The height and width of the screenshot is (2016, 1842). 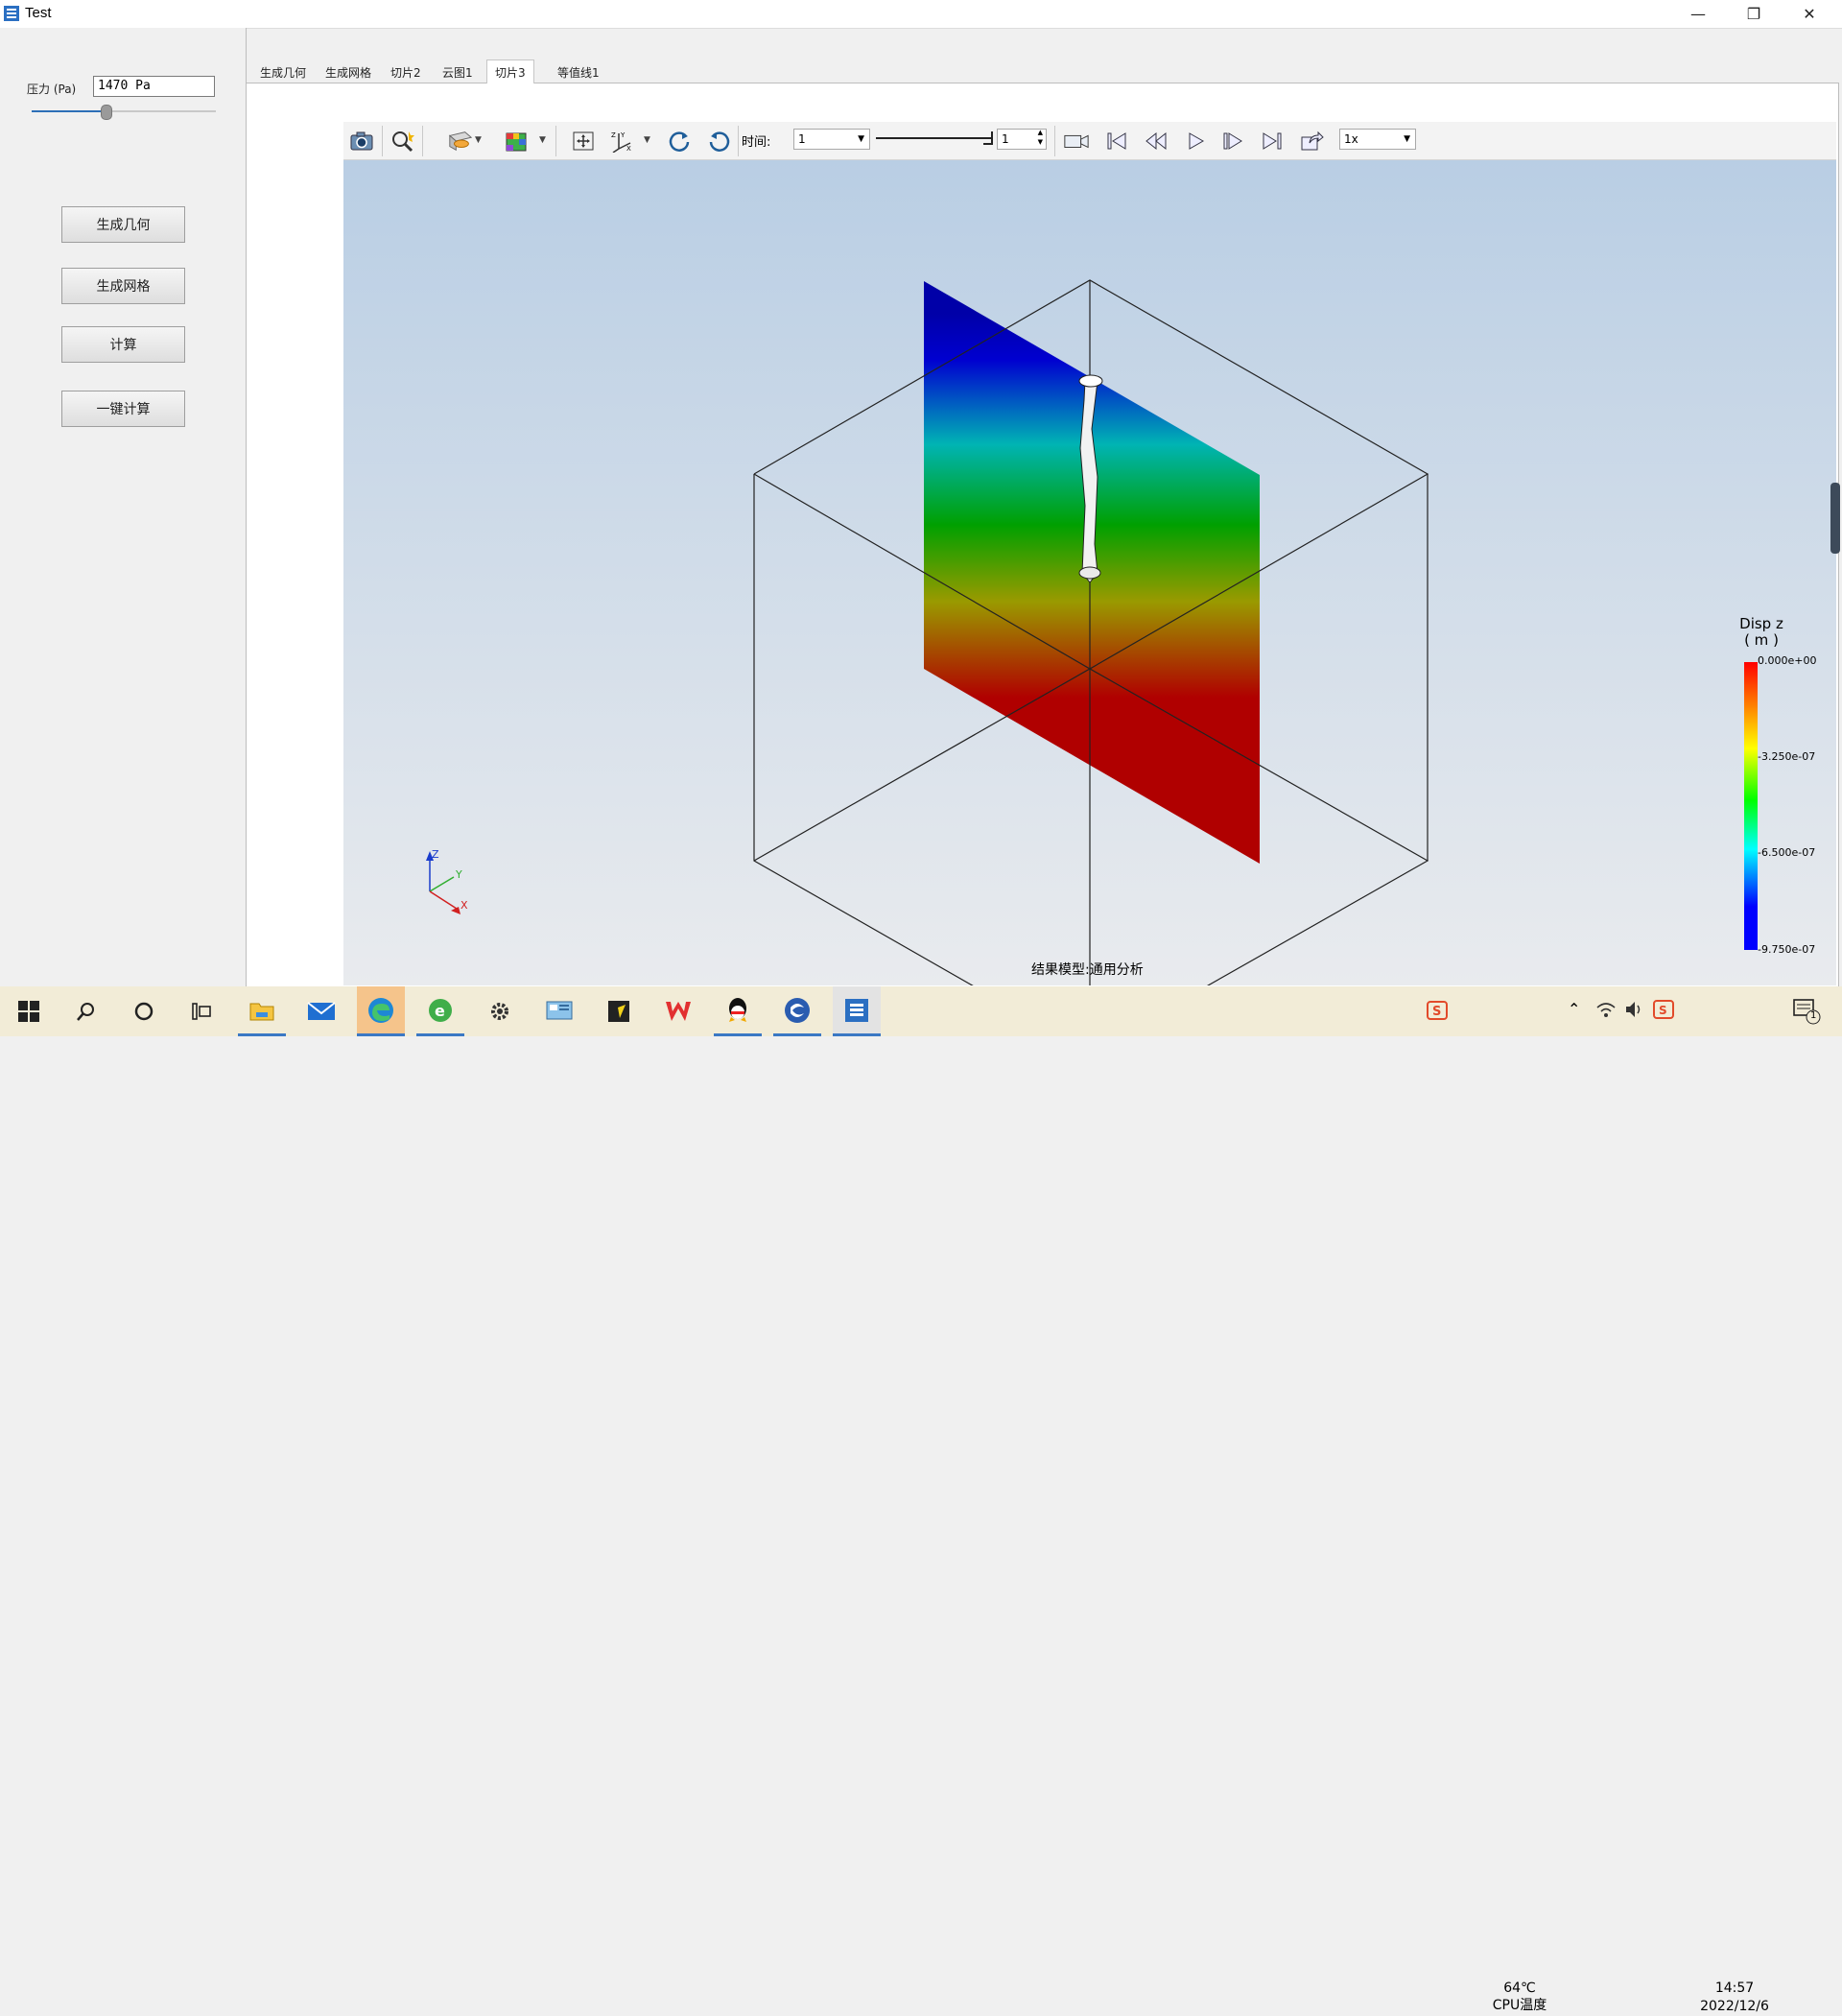 What do you see at coordinates (52, 89) in the screenshot?
I see `pressure-label: 压力 (Pa)` at bounding box center [52, 89].